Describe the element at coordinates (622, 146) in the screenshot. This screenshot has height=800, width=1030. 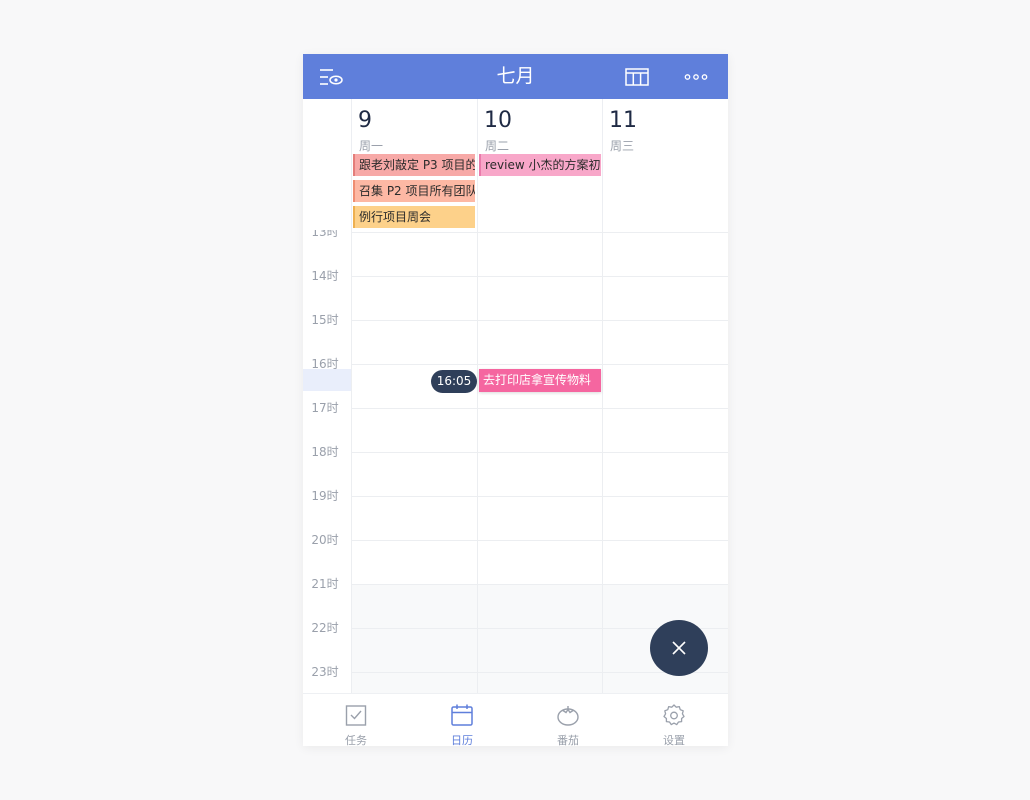
I see `day-weekday: 周三` at that location.